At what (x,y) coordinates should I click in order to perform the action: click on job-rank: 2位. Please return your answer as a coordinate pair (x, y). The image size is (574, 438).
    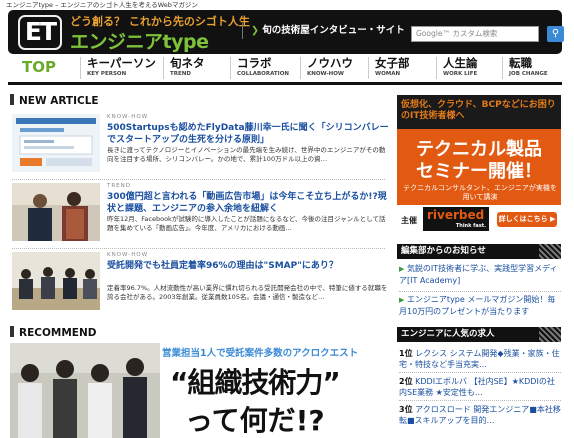
    Looking at the image, I should click on (406, 381).